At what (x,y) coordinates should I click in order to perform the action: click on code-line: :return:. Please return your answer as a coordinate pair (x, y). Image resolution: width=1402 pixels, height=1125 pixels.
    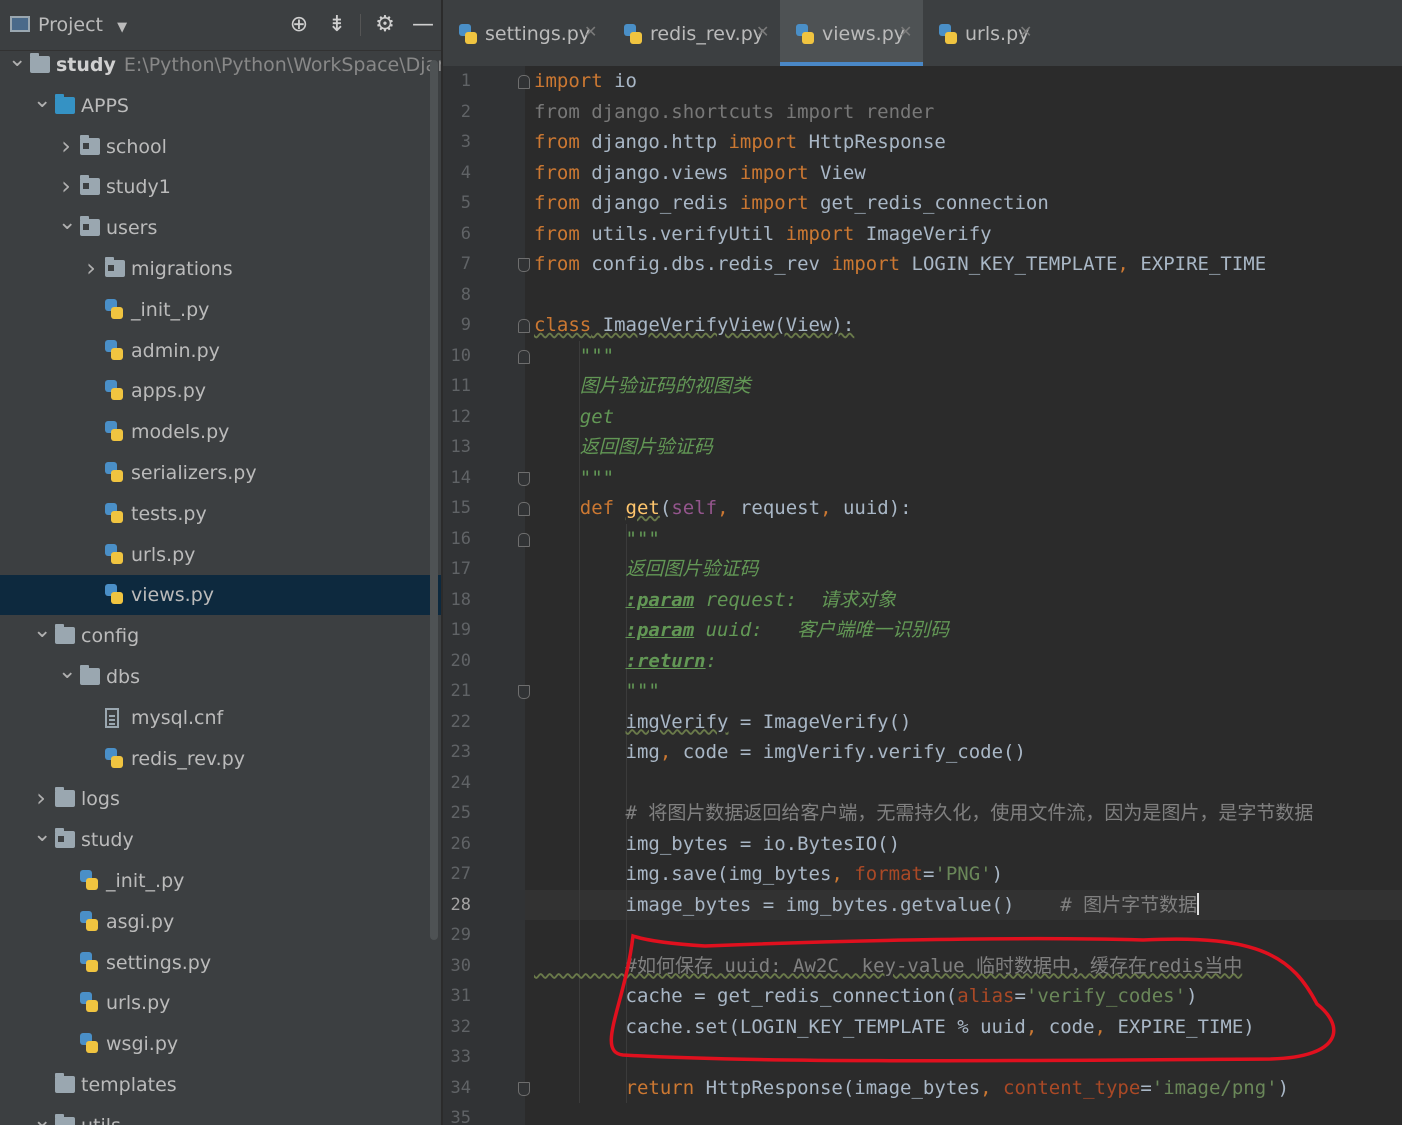
    Looking at the image, I should click on (626, 661).